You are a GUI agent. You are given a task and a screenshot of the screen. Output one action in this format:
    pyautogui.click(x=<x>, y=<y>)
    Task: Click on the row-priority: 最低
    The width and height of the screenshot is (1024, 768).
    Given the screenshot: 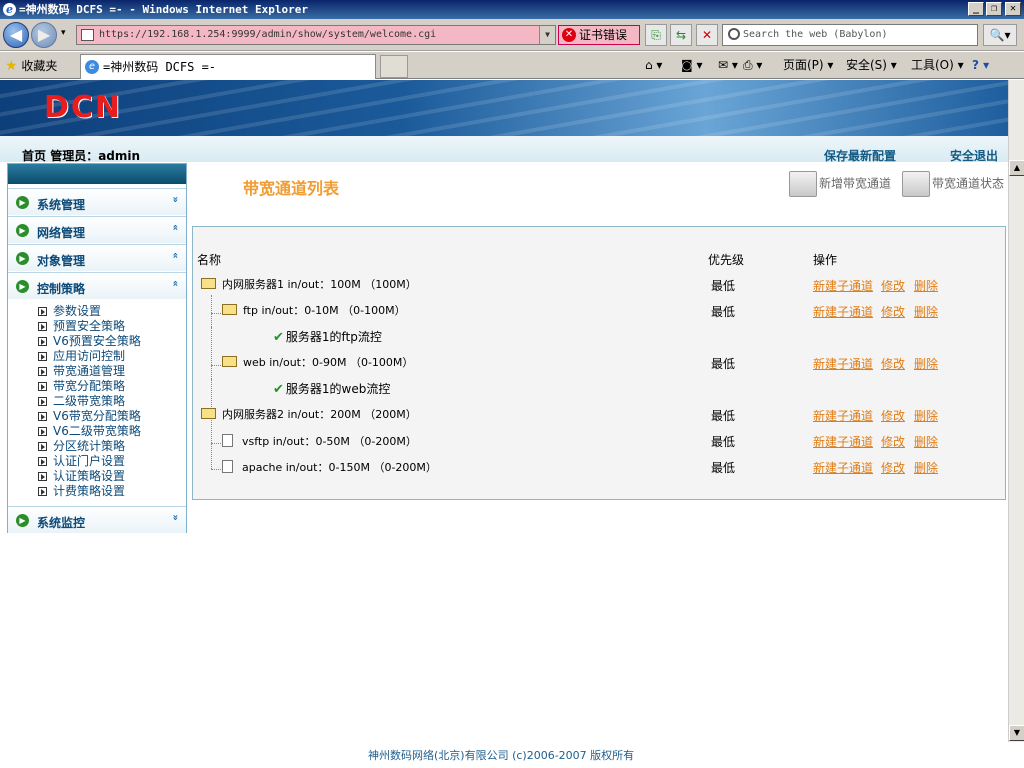 What is the action you would take?
    pyautogui.click(x=723, y=364)
    